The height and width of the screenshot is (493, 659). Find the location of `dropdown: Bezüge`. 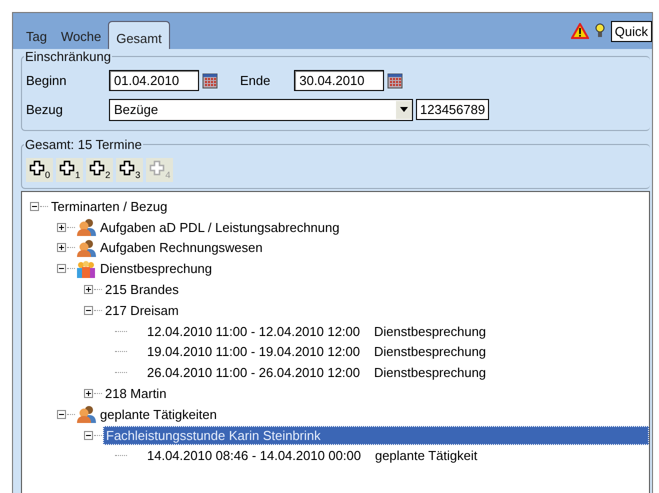

dropdown: Bezüge is located at coordinates (261, 109).